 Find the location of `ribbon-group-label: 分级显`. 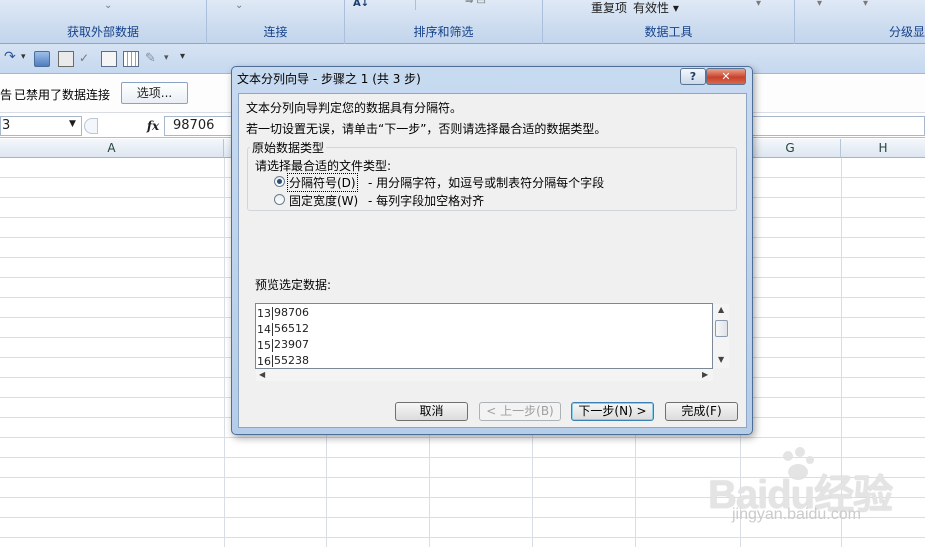

ribbon-group-label: 分级显 is located at coordinates (906, 32).